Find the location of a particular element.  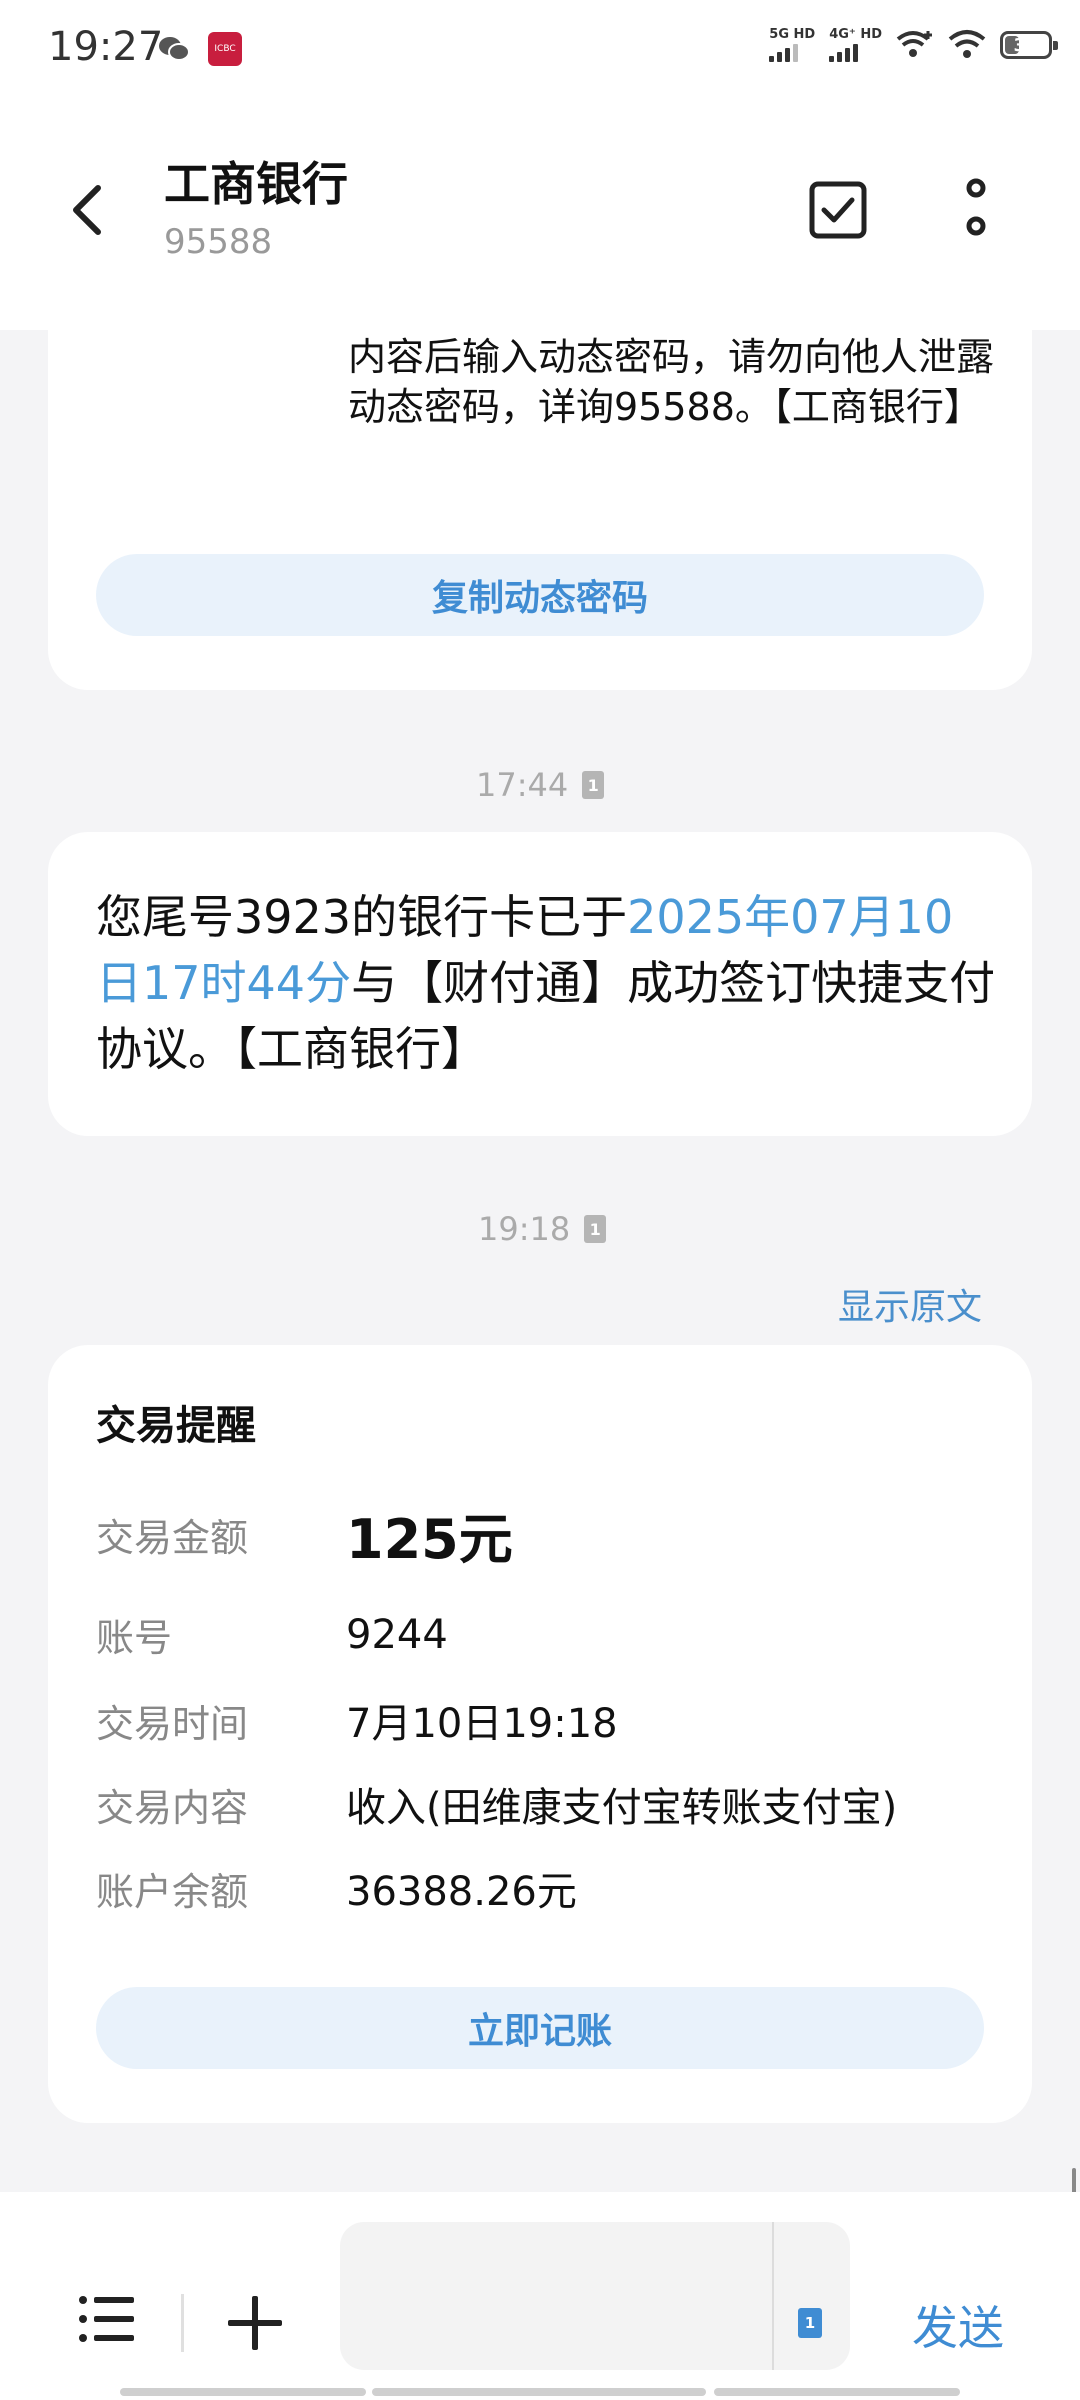

detail-row-balance: 账户余额 36388.26元 is located at coordinates (336, 1888).